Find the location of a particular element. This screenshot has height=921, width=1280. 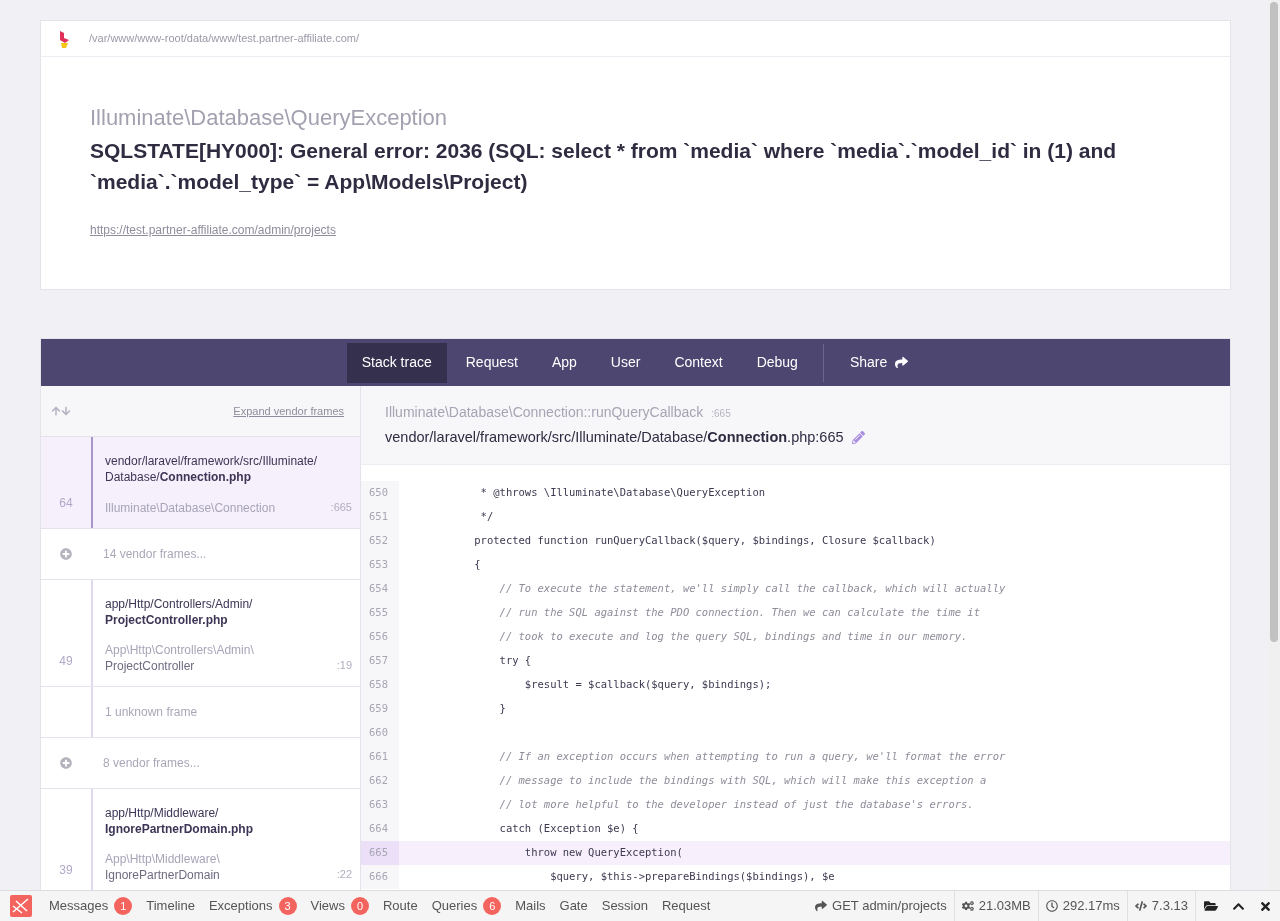

code-comment: // took to execute and log the query SQL, bindings and time in our memory. is located at coordinates (733, 637).